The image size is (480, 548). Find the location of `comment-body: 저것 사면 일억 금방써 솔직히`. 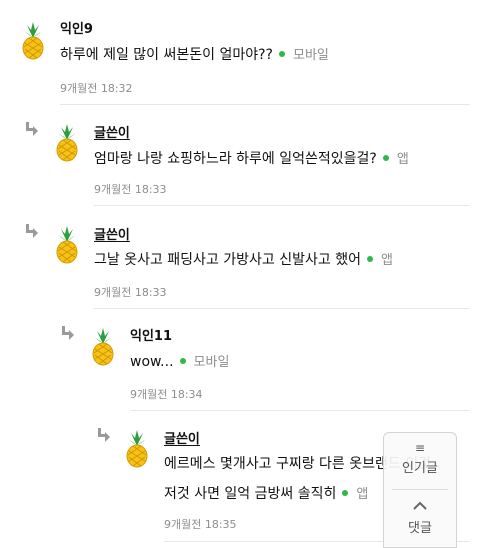

comment-body: 저것 사면 일억 금방써 솔직히 is located at coordinates (250, 494).